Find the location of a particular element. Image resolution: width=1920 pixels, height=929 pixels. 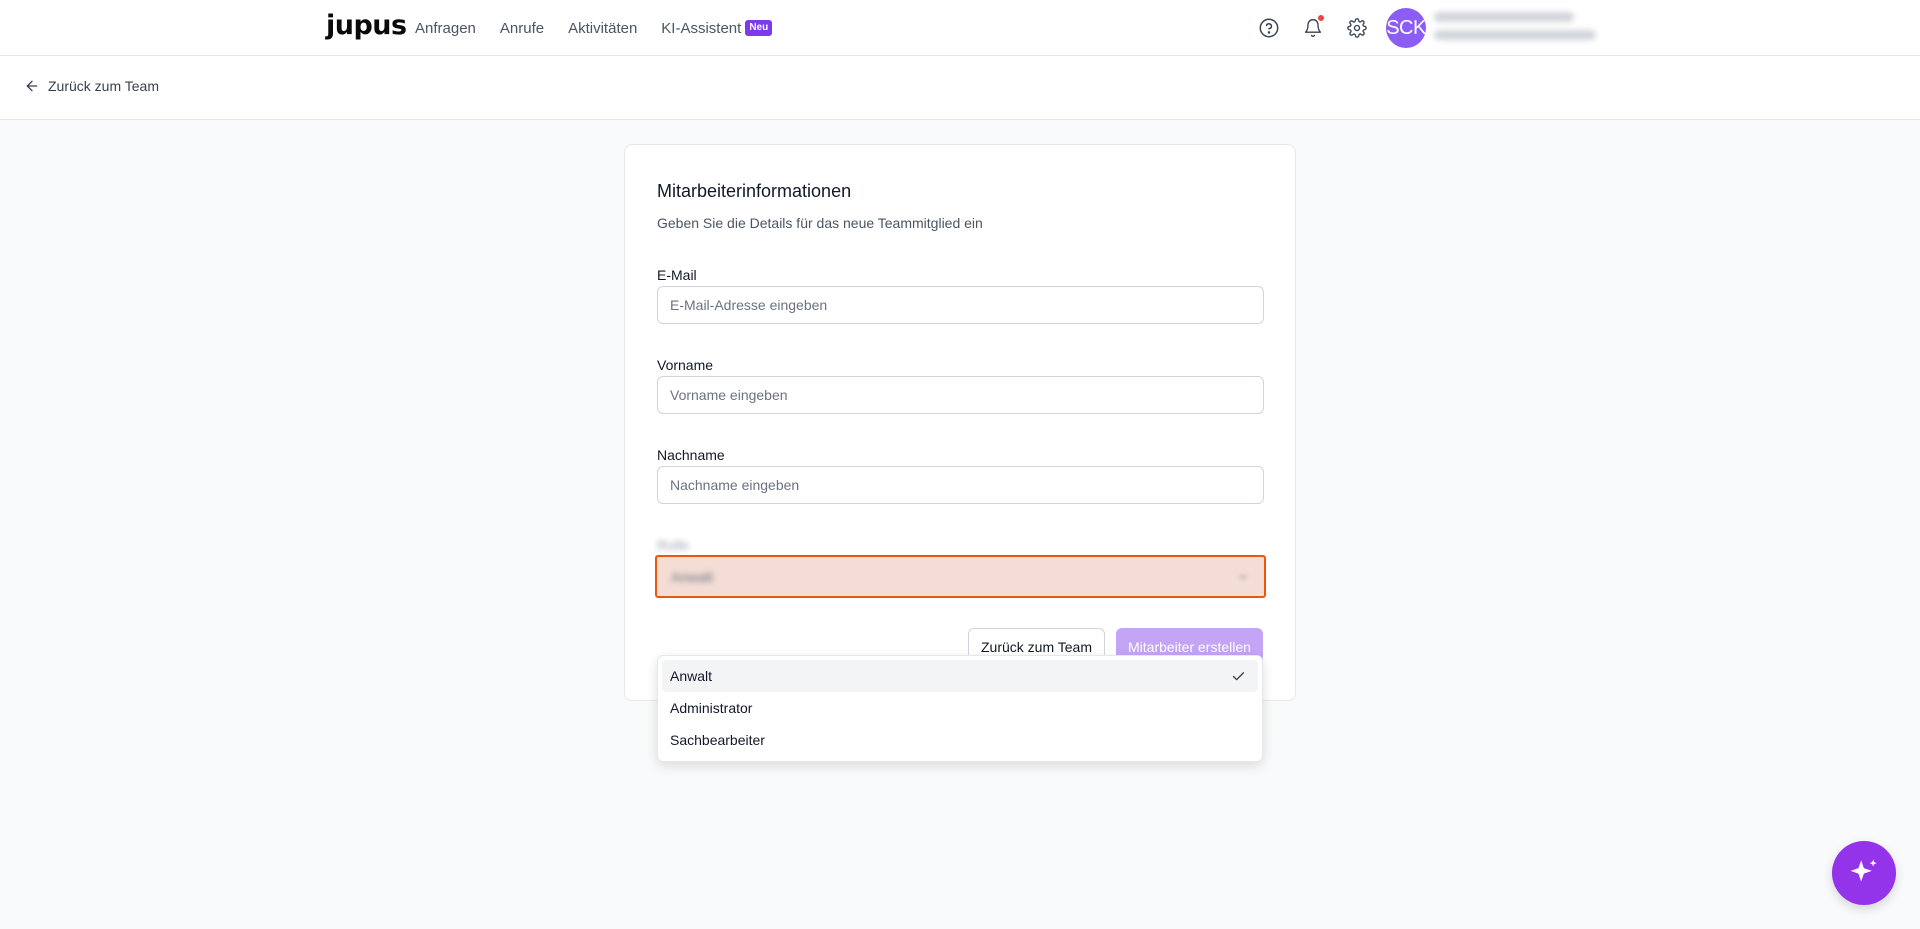

sparkle-icon is located at coordinates (1863, 870).